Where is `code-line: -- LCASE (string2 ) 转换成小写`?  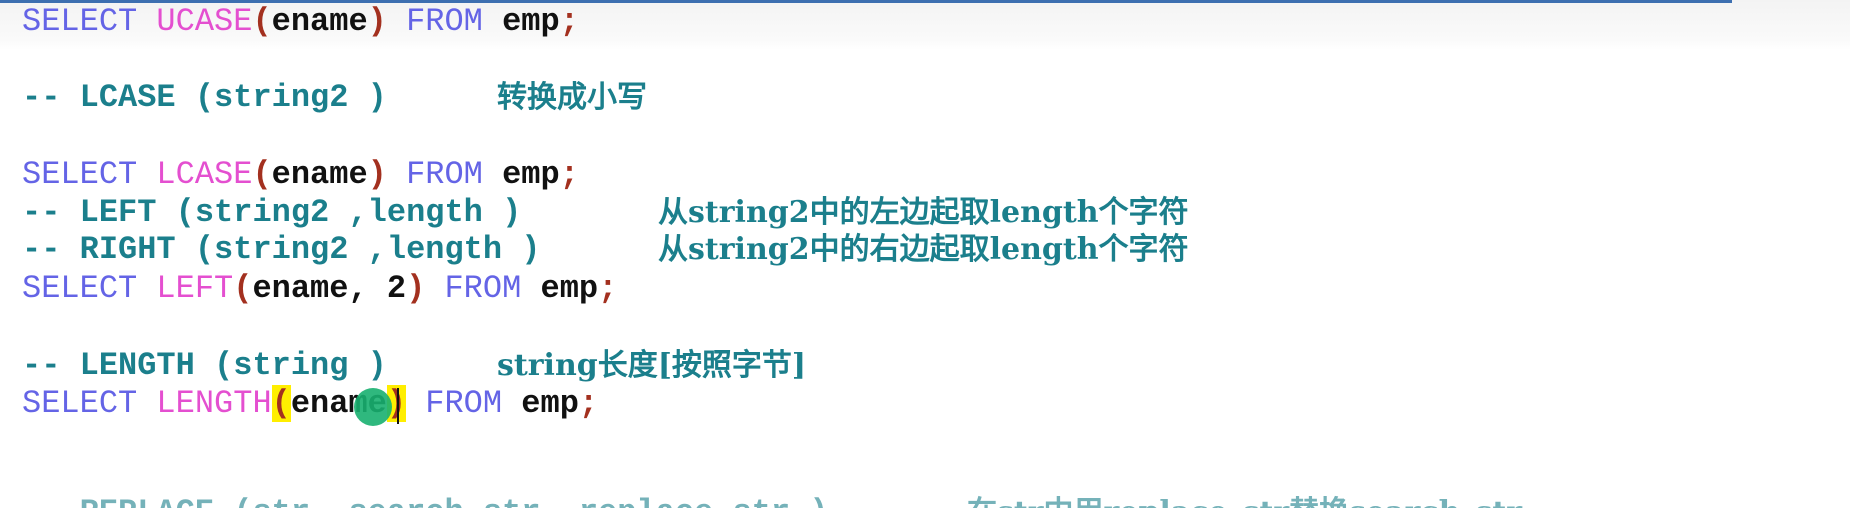 code-line: -- LCASE (string2 ) 转换成小写 is located at coordinates (334, 98).